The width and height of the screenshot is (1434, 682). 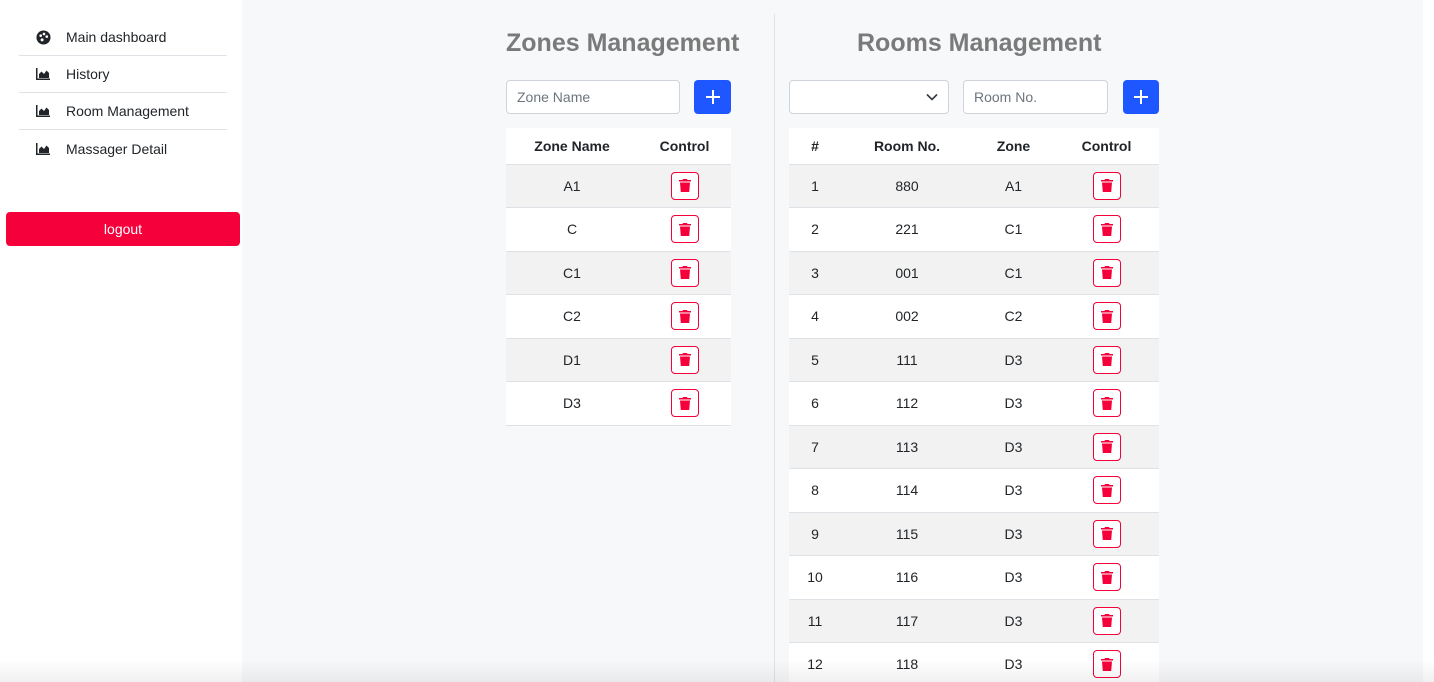 What do you see at coordinates (572, 360) in the screenshot?
I see `zone-name-cell: D1` at bounding box center [572, 360].